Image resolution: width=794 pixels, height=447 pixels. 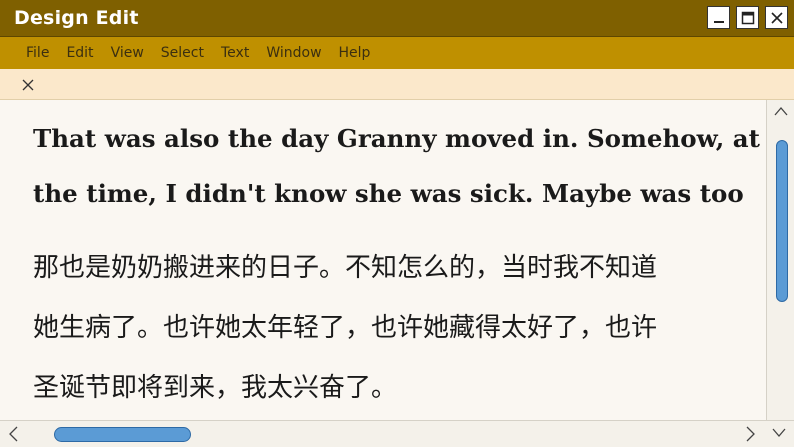 What do you see at coordinates (355, 53) in the screenshot?
I see `menu-help: Help` at bounding box center [355, 53].